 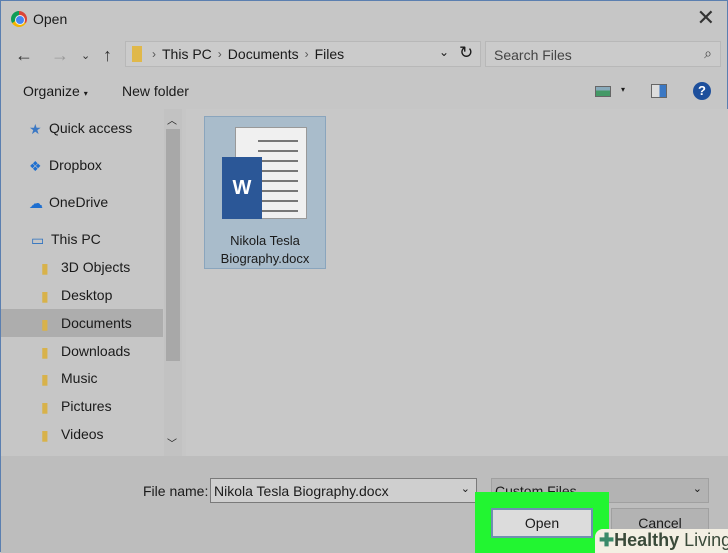 I want to click on file-name-value: Nikola Tesla Biography.docx, so click(x=301, y=491).